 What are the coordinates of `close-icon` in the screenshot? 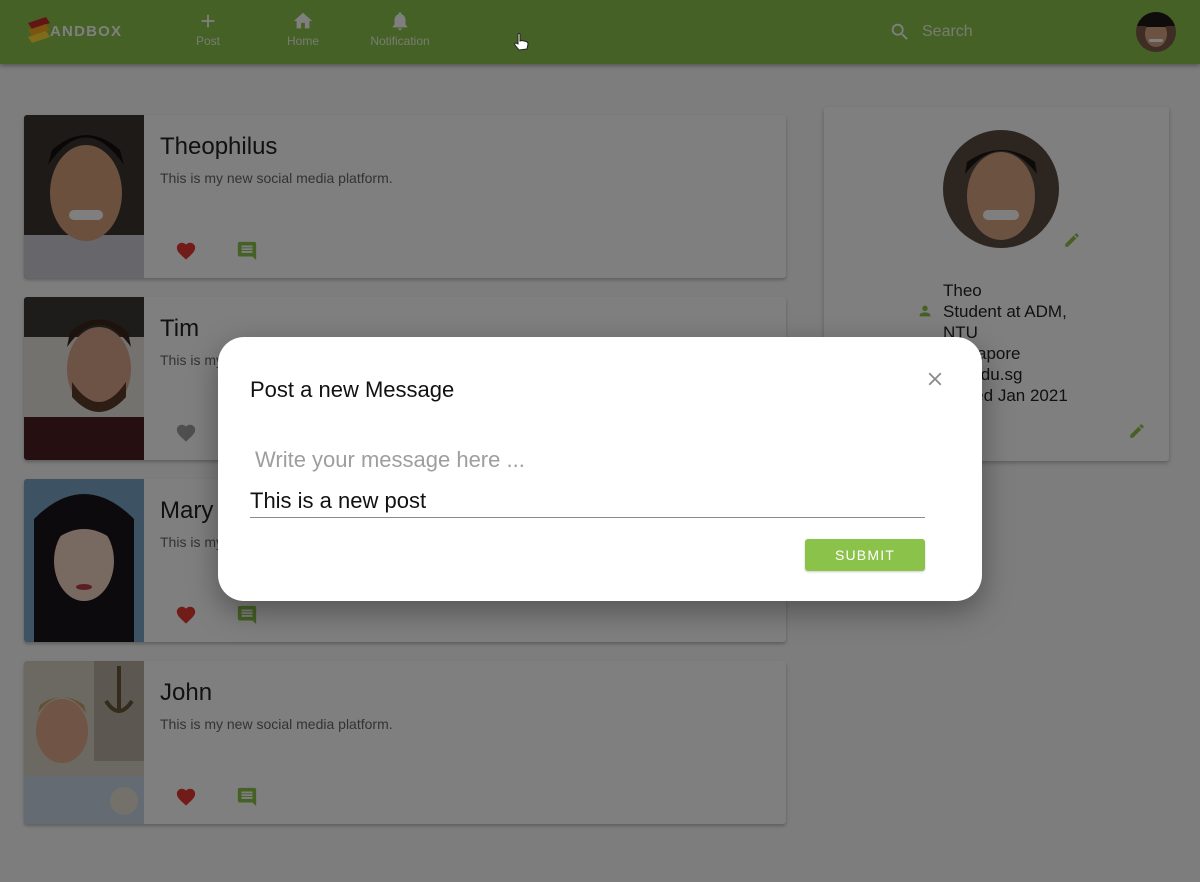 It's located at (935, 379).